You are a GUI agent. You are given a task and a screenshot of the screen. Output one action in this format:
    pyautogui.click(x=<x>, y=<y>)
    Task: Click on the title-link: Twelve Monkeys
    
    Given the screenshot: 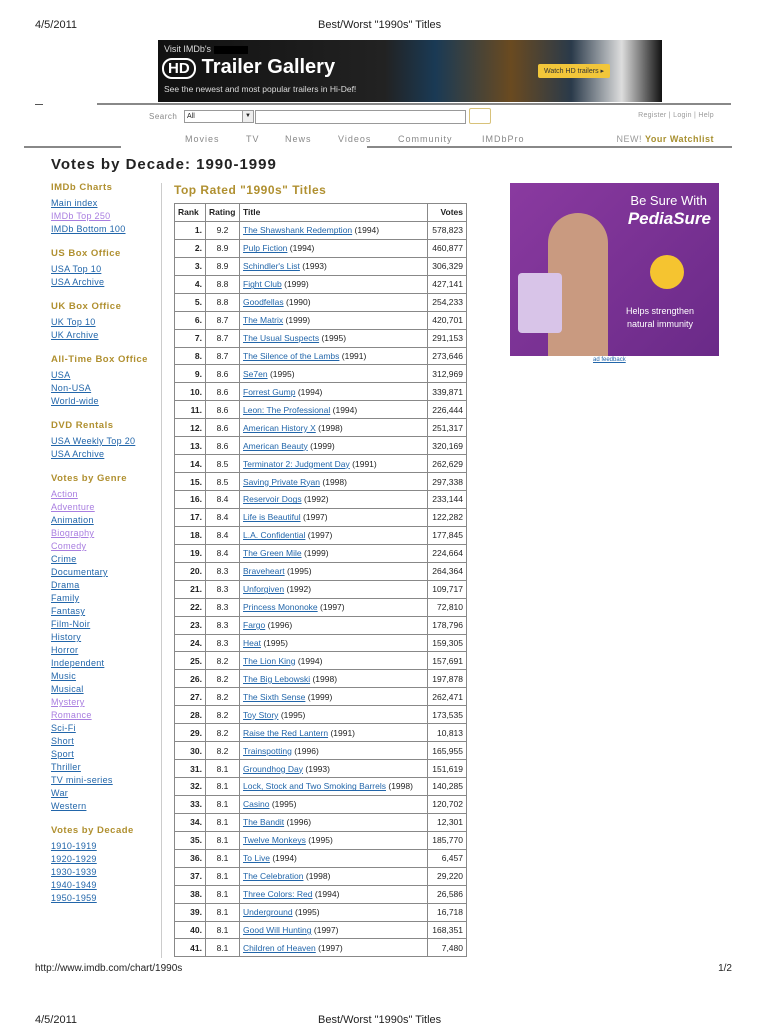 What is the action you would take?
    pyautogui.click(x=274, y=840)
    